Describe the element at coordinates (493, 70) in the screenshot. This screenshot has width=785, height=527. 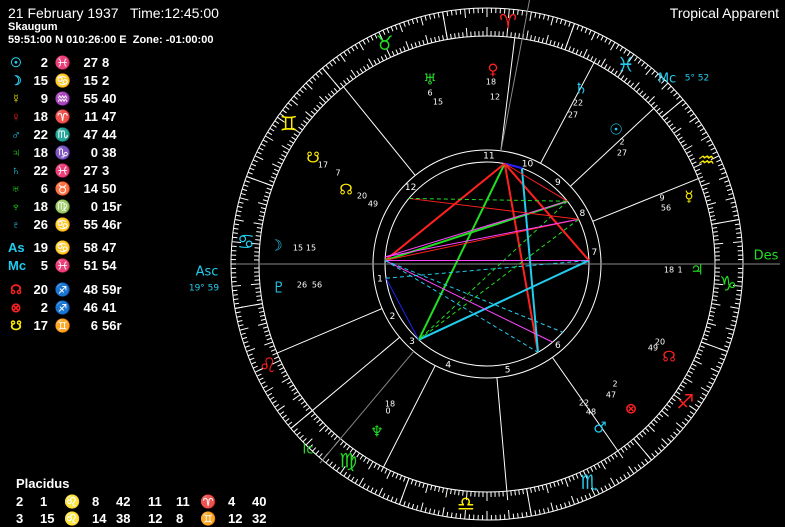
I see `venus-icon: ♀` at that location.